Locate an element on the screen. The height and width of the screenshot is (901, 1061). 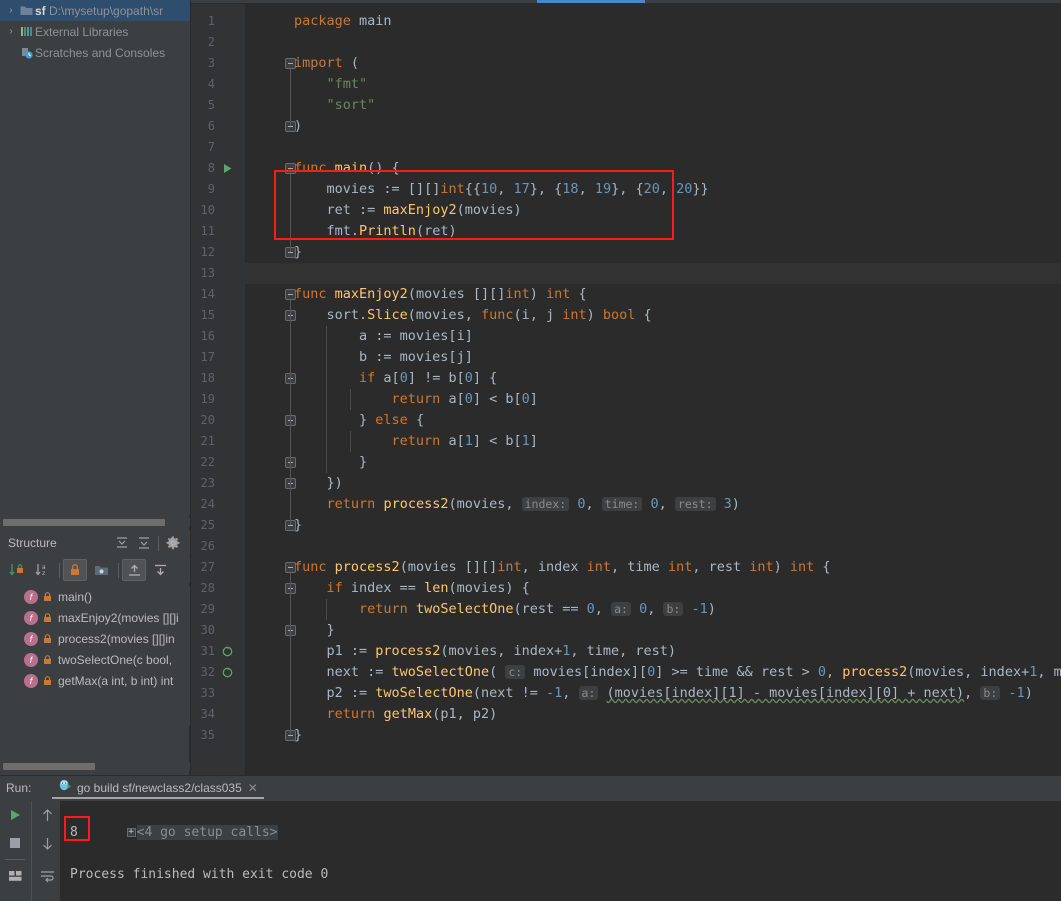
run-arrow-icon is located at coordinates (227, 168).